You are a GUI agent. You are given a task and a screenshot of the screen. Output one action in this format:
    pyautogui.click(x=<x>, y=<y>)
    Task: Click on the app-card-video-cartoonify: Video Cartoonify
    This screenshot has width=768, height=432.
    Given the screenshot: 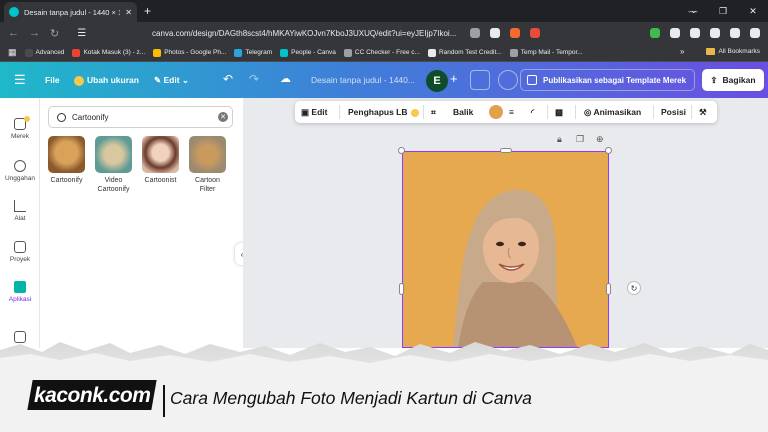 What is the action you would take?
    pyautogui.click(x=113, y=165)
    